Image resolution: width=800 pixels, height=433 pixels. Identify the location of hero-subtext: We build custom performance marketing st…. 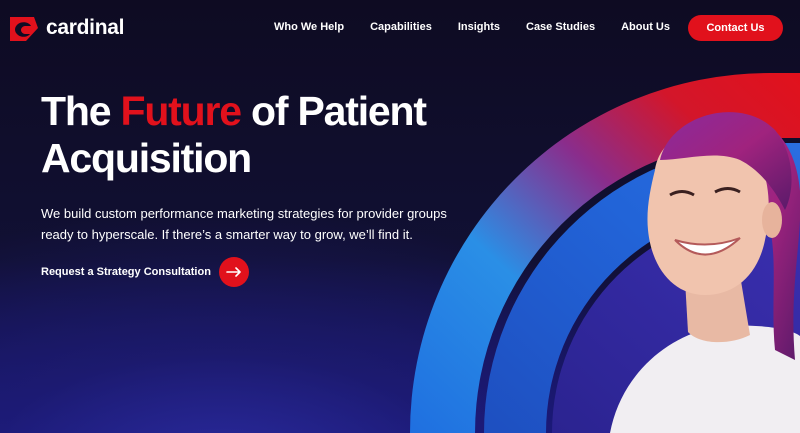
(244, 224).